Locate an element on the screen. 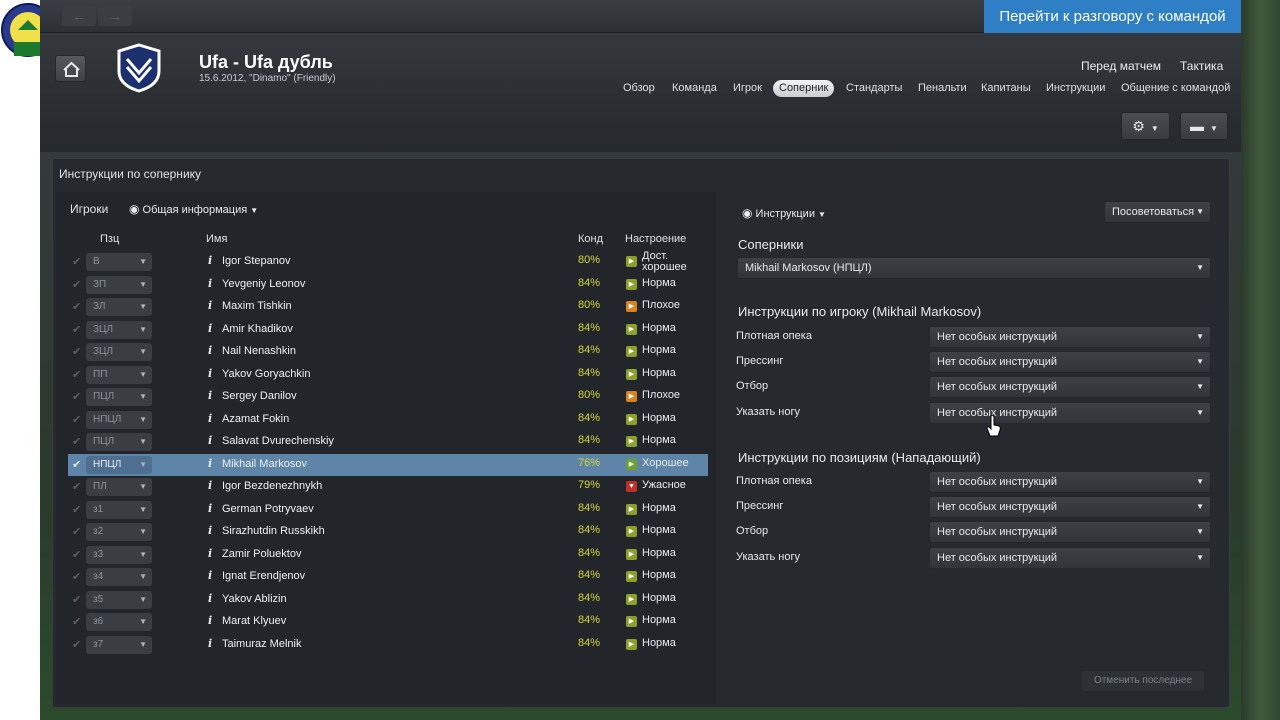 The image size is (1280, 720). position-select: ПЛ ▼ is located at coordinates (119, 487).